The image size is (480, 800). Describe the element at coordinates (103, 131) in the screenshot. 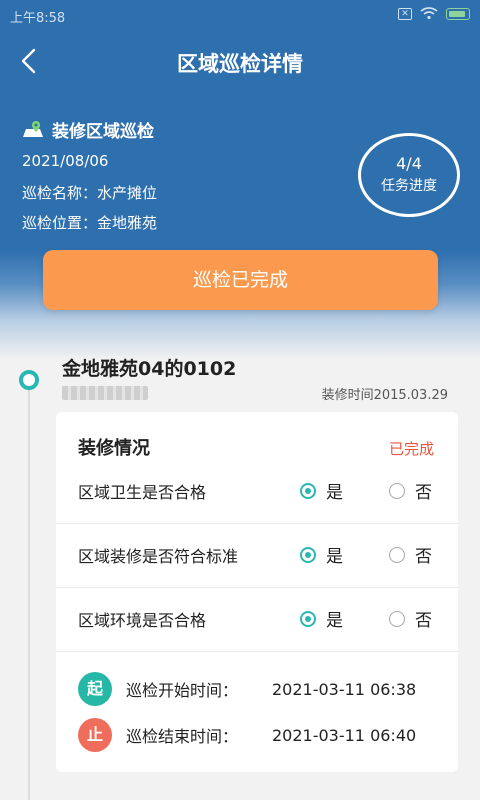

I see `inspection-type: 装修区域巡检` at that location.